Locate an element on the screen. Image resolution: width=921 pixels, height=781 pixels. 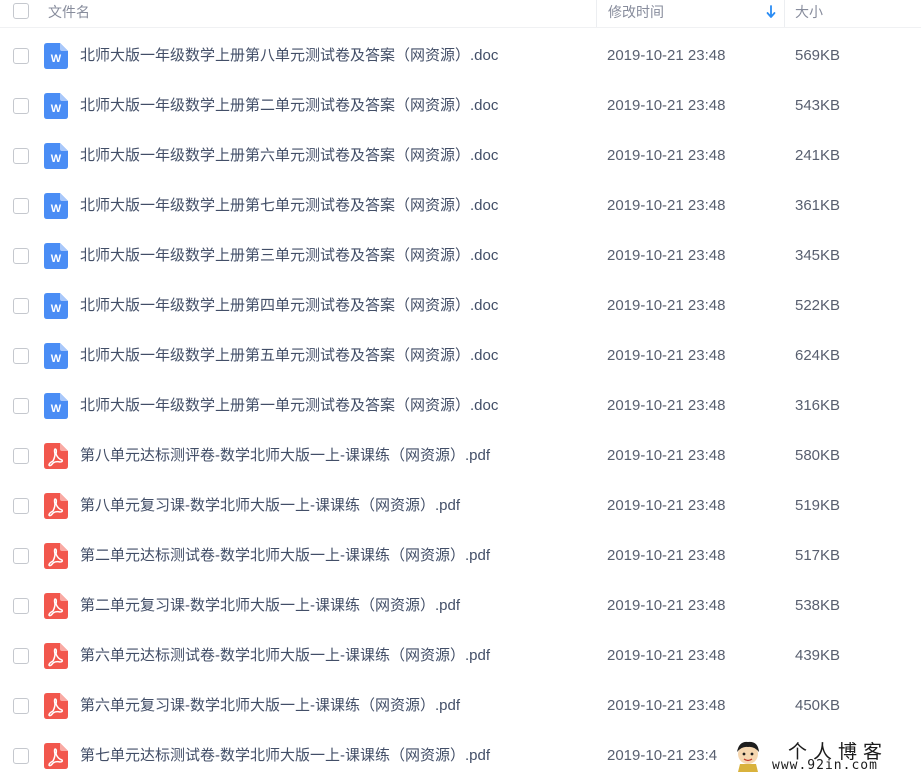
file-size: 522KB is located at coordinates (818, 305).